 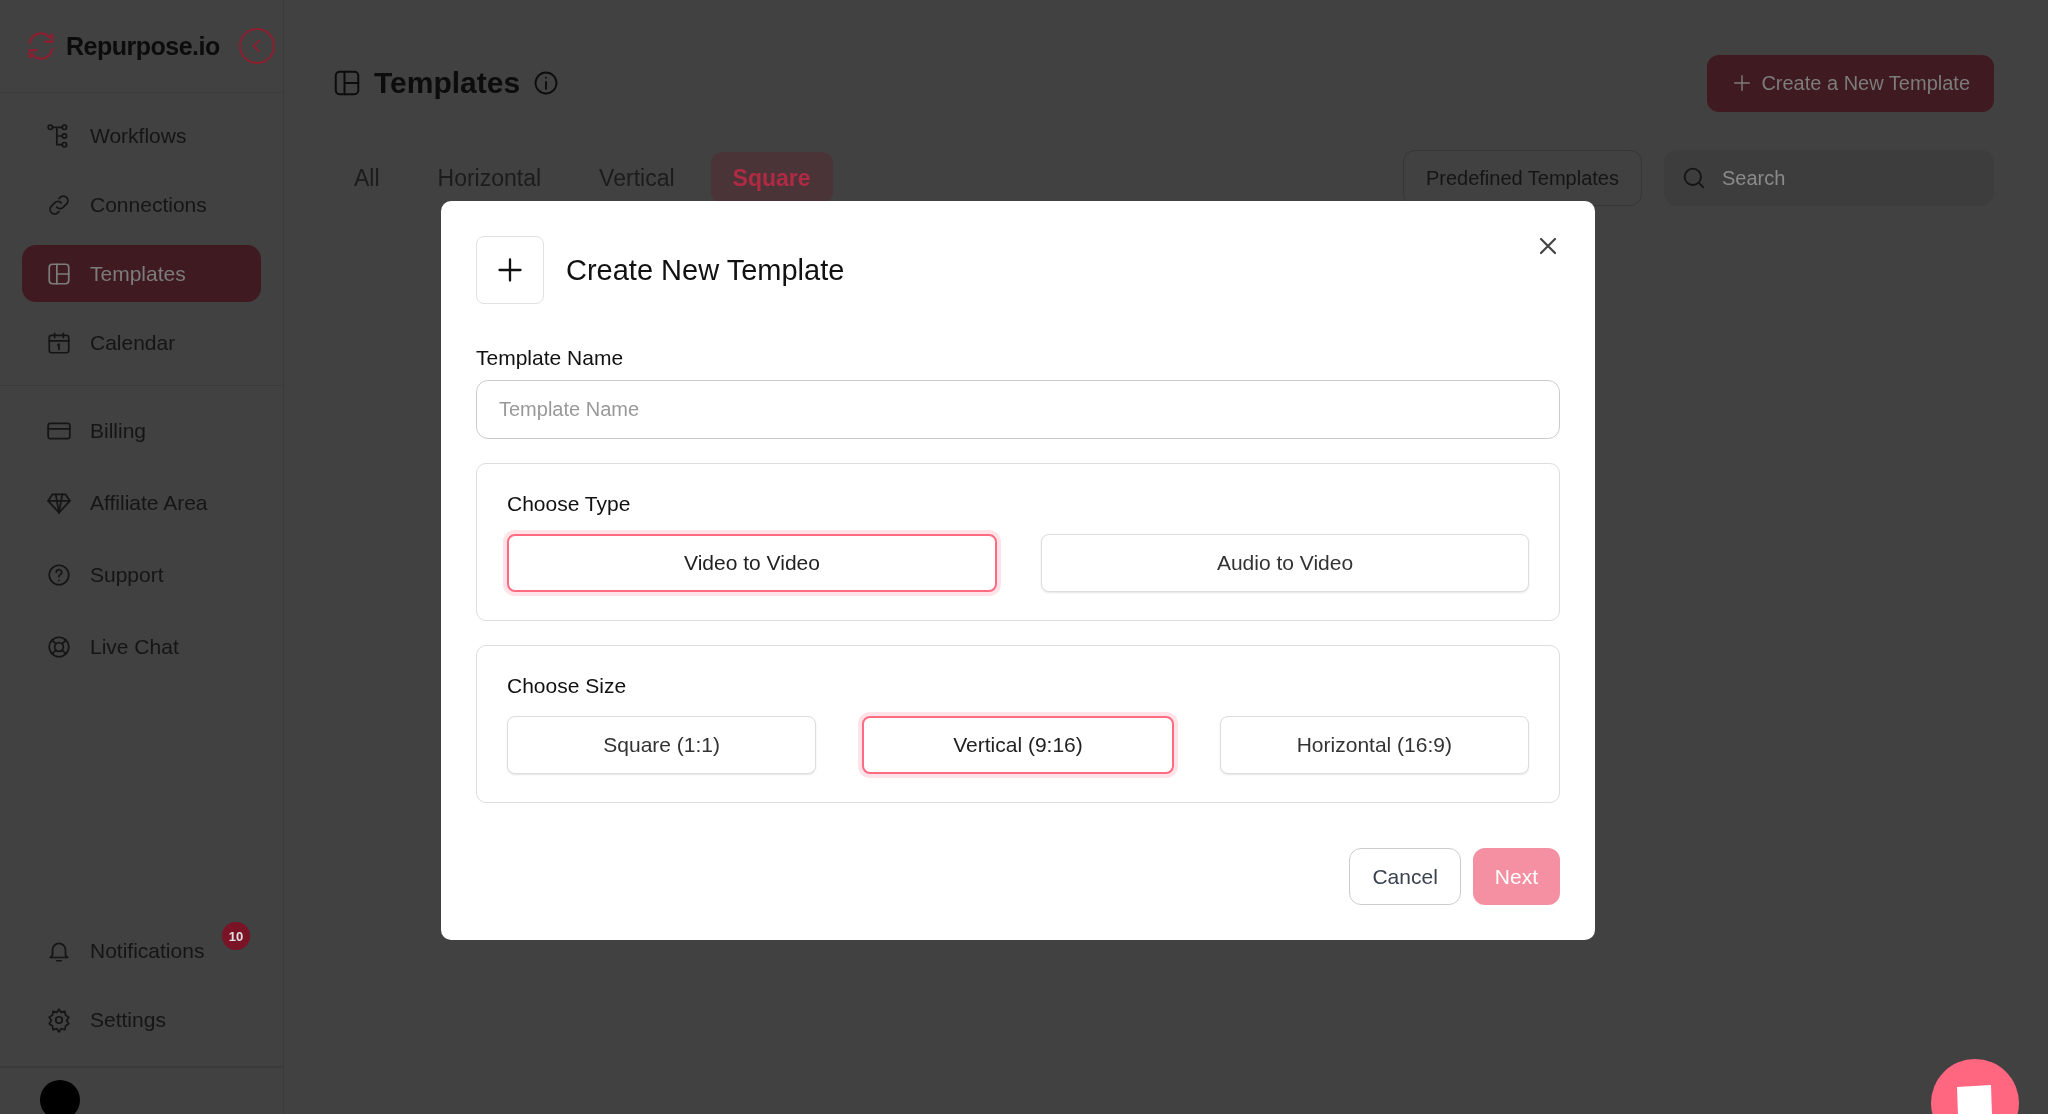 I want to click on create-template-button: Create a New Template, so click(x=1850, y=83).